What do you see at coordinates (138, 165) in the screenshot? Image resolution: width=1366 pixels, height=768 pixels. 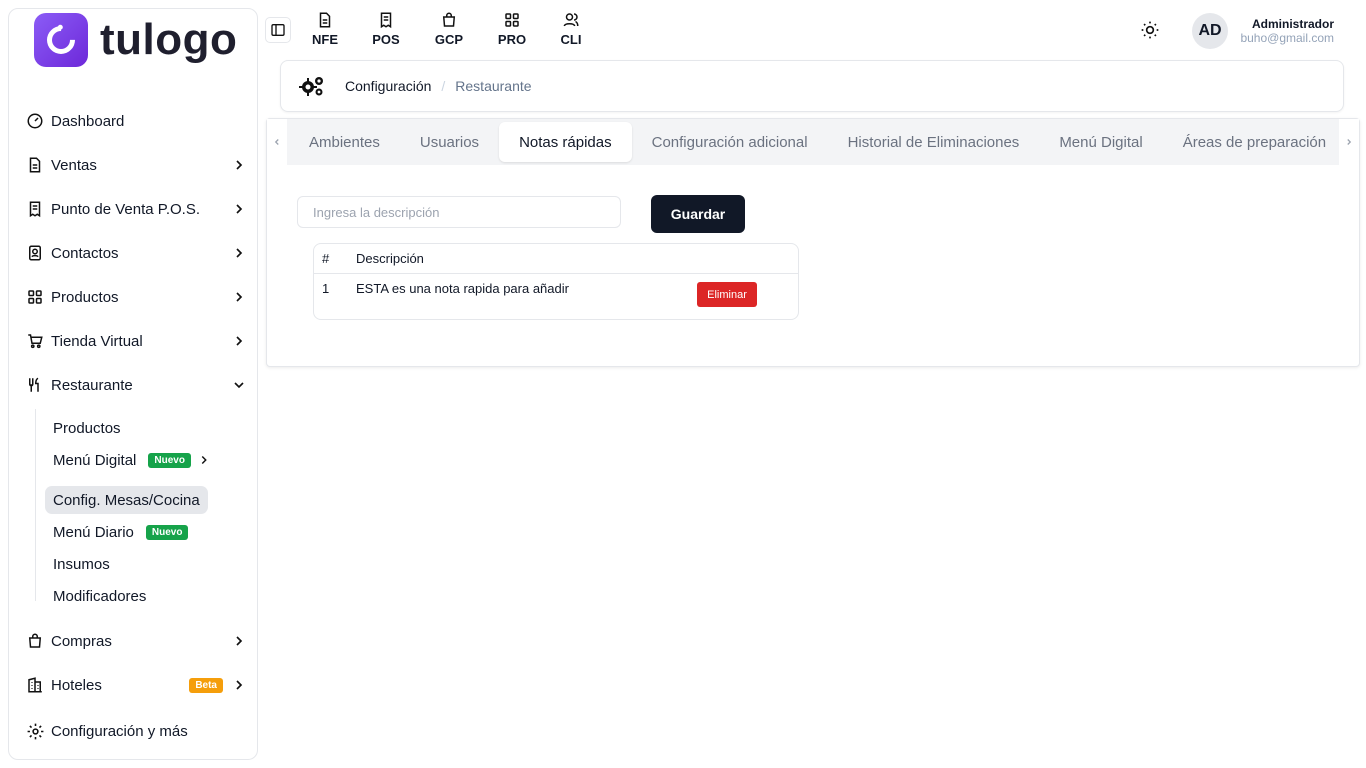 I see `sidebar-item-ventas: Ventas` at bounding box center [138, 165].